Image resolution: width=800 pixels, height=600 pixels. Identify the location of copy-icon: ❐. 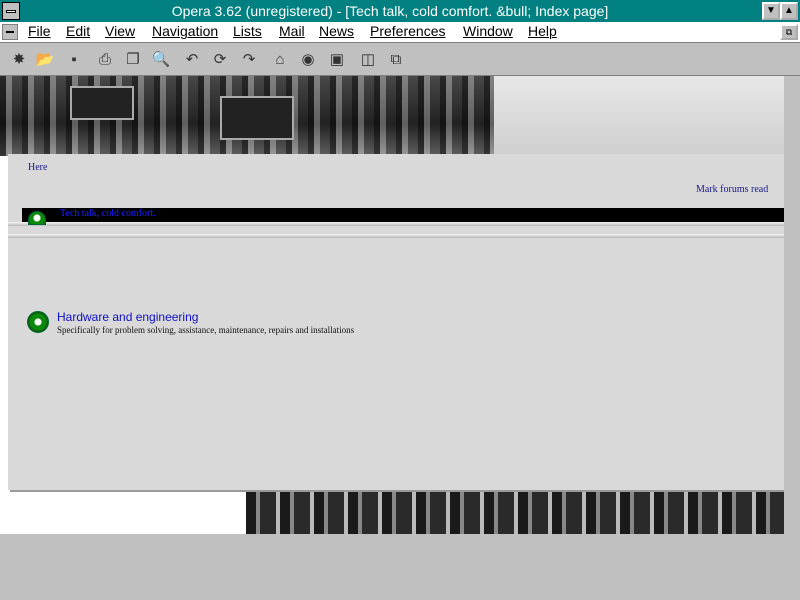
(133, 59).